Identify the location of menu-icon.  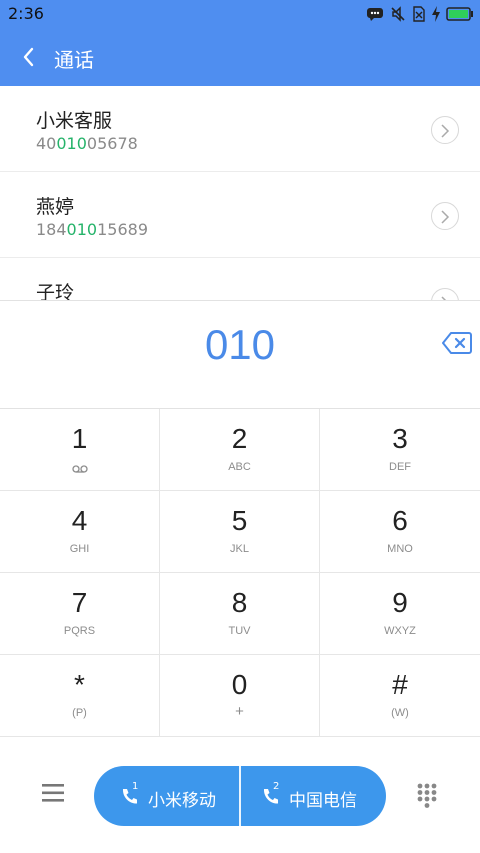
(53, 793).